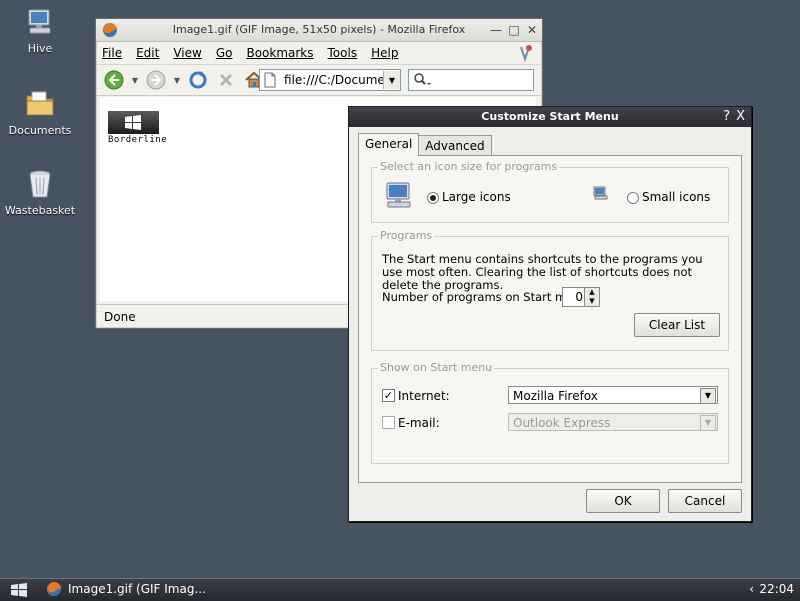  What do you see at coordinates (705, 501) in the screenshot?
I see `cancel-button: Cancel` at bounding box center [705, 501].